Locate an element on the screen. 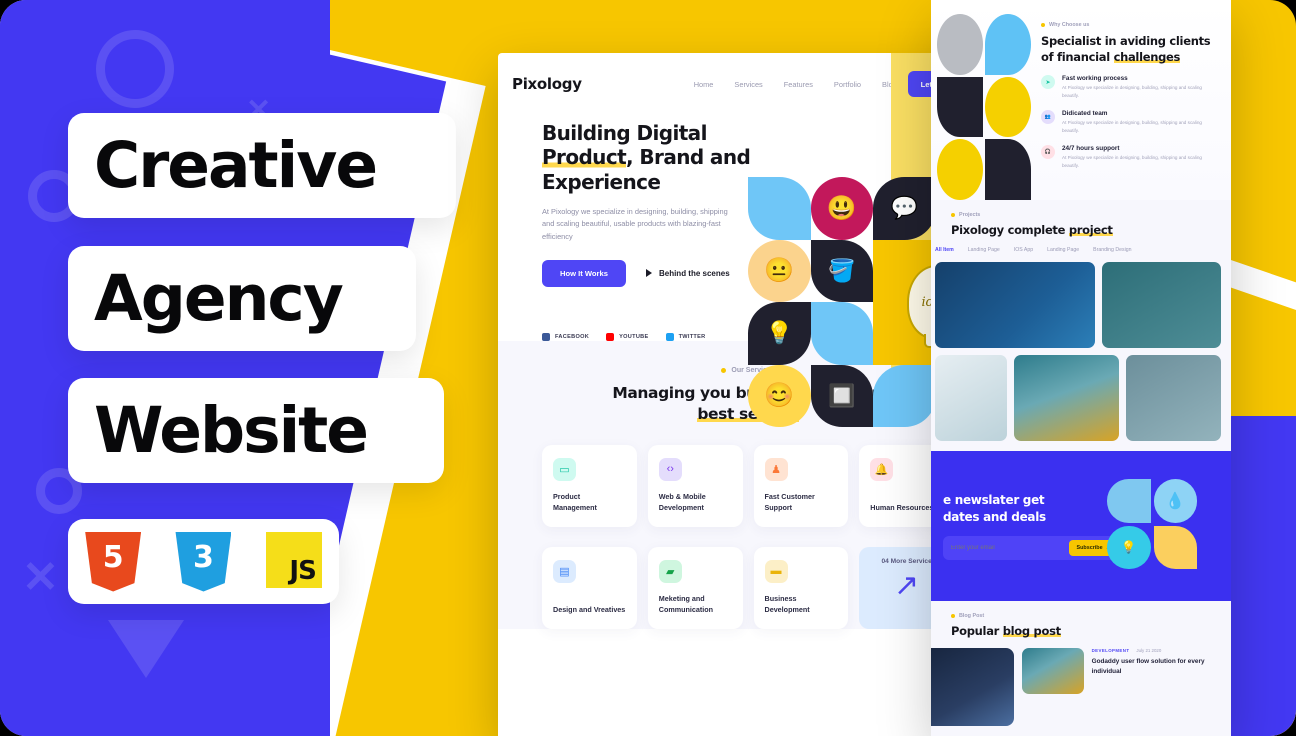  bulb-icon: 💡 is located at coordinates (779, 333).